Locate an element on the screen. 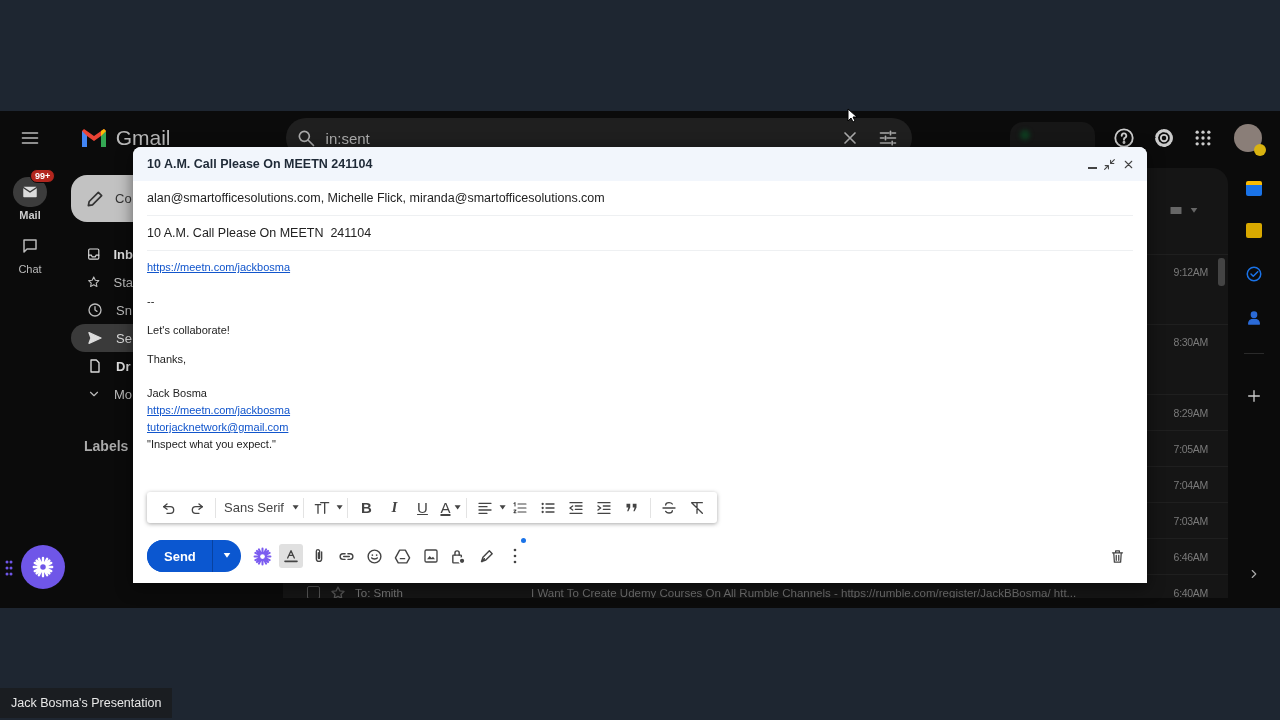  subject-field: 10 A.M. Call Please On MEETN 241104 is located at coordinates (259, 233).